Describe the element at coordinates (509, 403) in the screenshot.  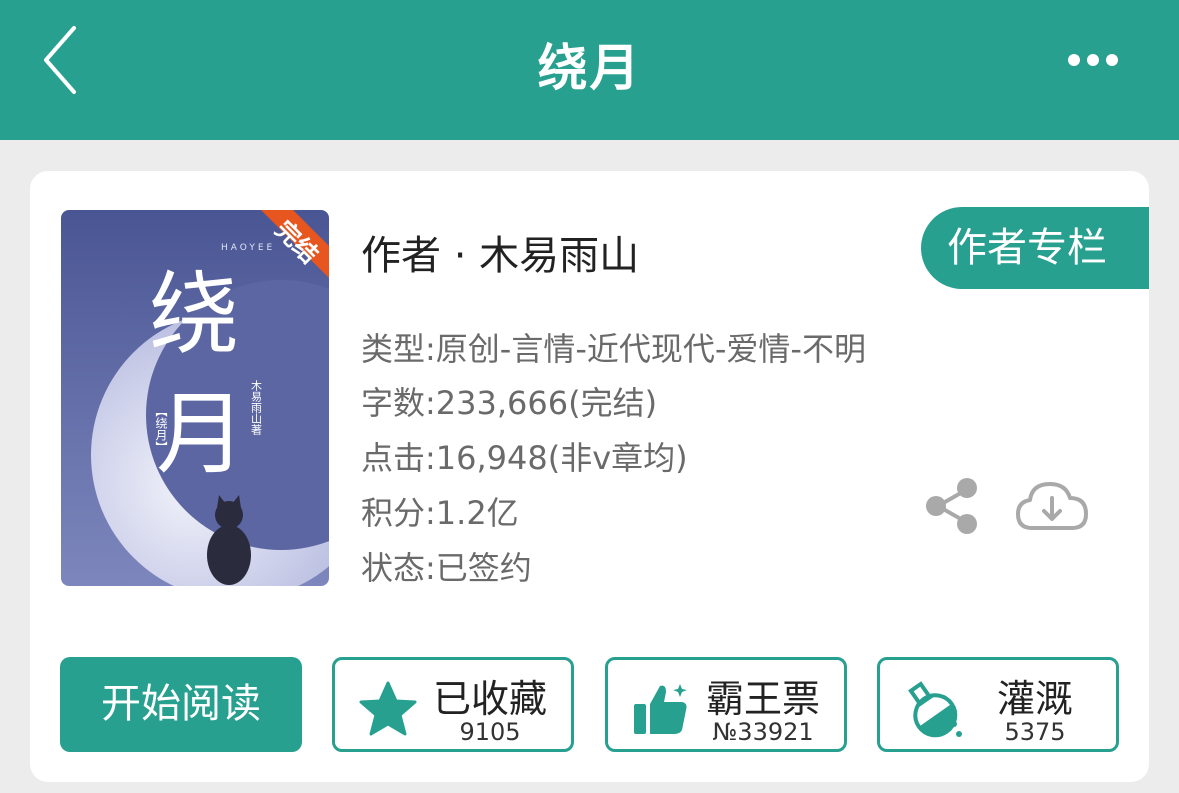
I see `word-count: 字数:233,666(完结)` at that location.